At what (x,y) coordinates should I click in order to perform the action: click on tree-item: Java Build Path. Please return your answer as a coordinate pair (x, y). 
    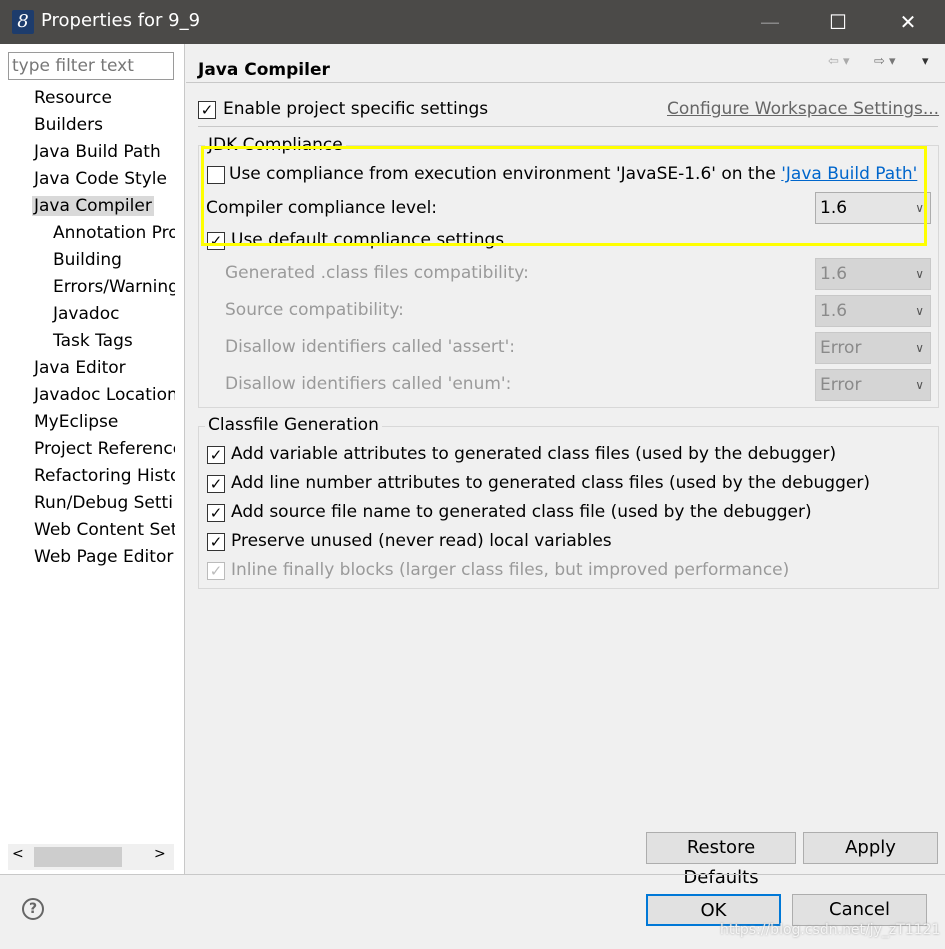
    Looking at the image, I should click on (87, 152).